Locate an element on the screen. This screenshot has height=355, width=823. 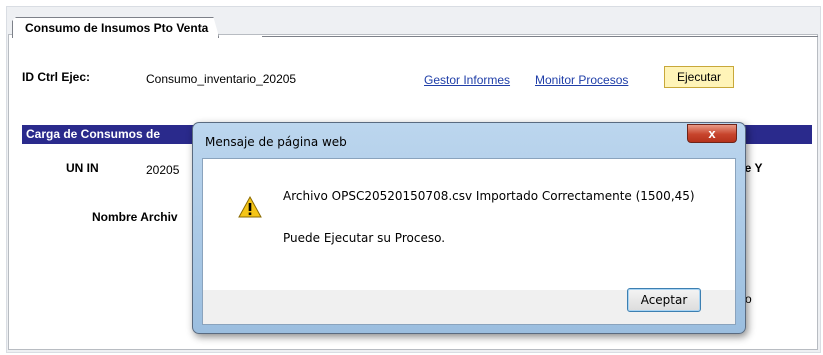
process-monitor-link: Monitor Procesos is located at coordinates (581, 80).